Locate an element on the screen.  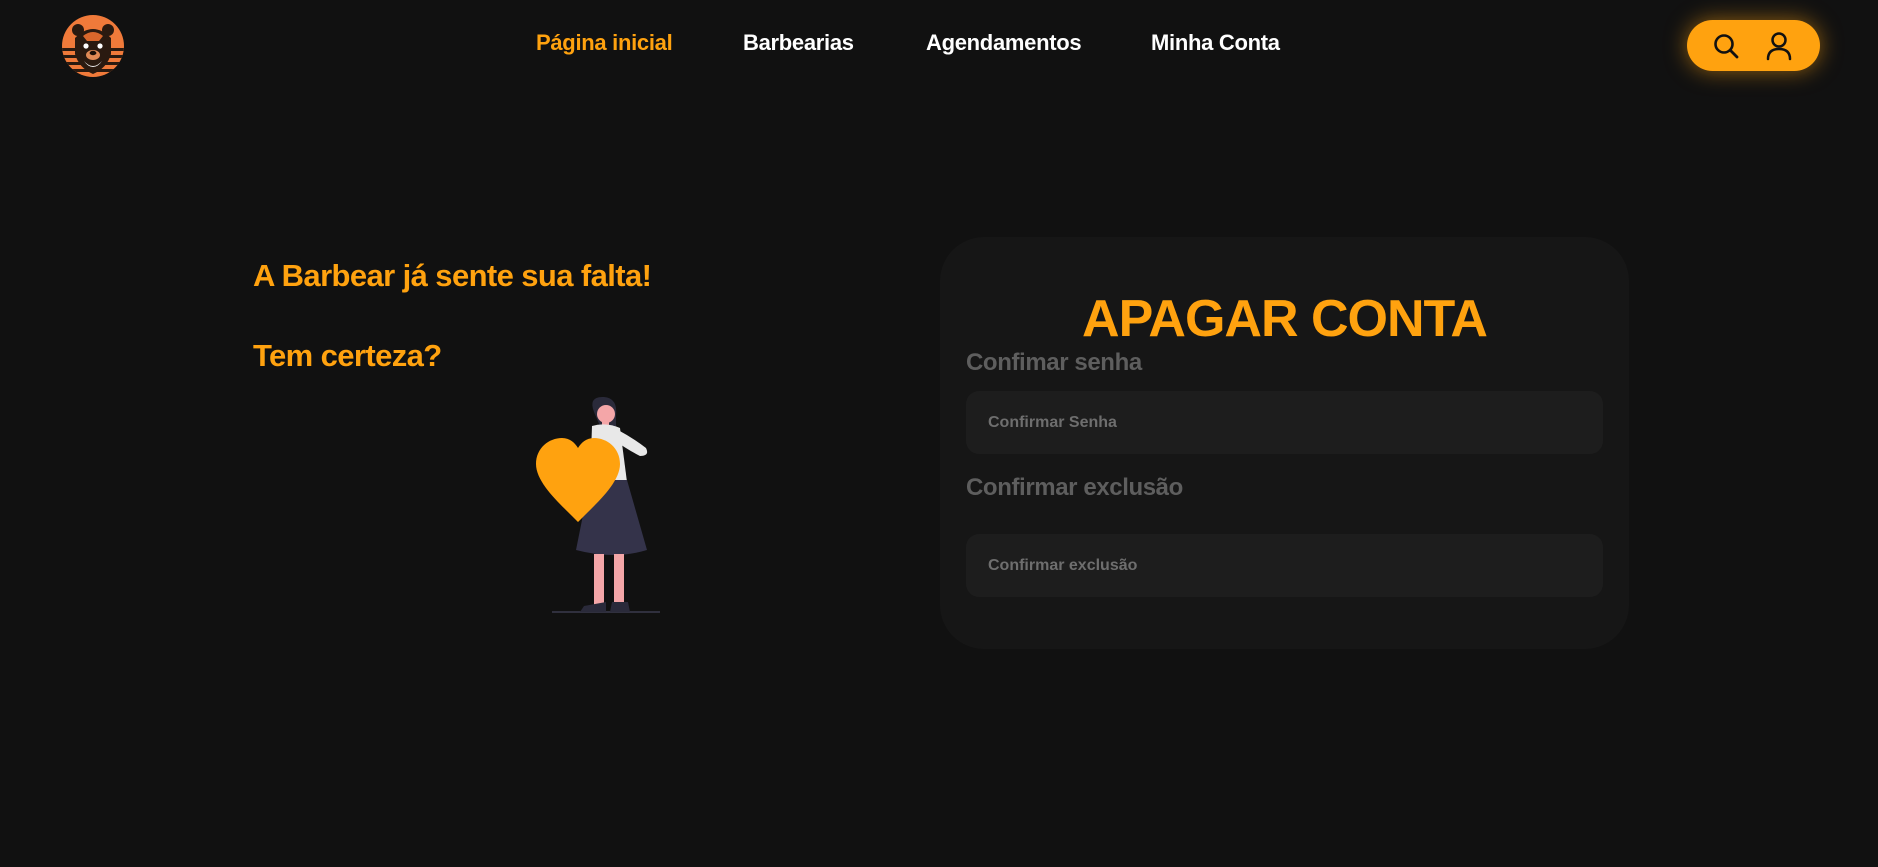
hero-heading: A Barbear já sente sua falta! is located at coordinates (452, 275).